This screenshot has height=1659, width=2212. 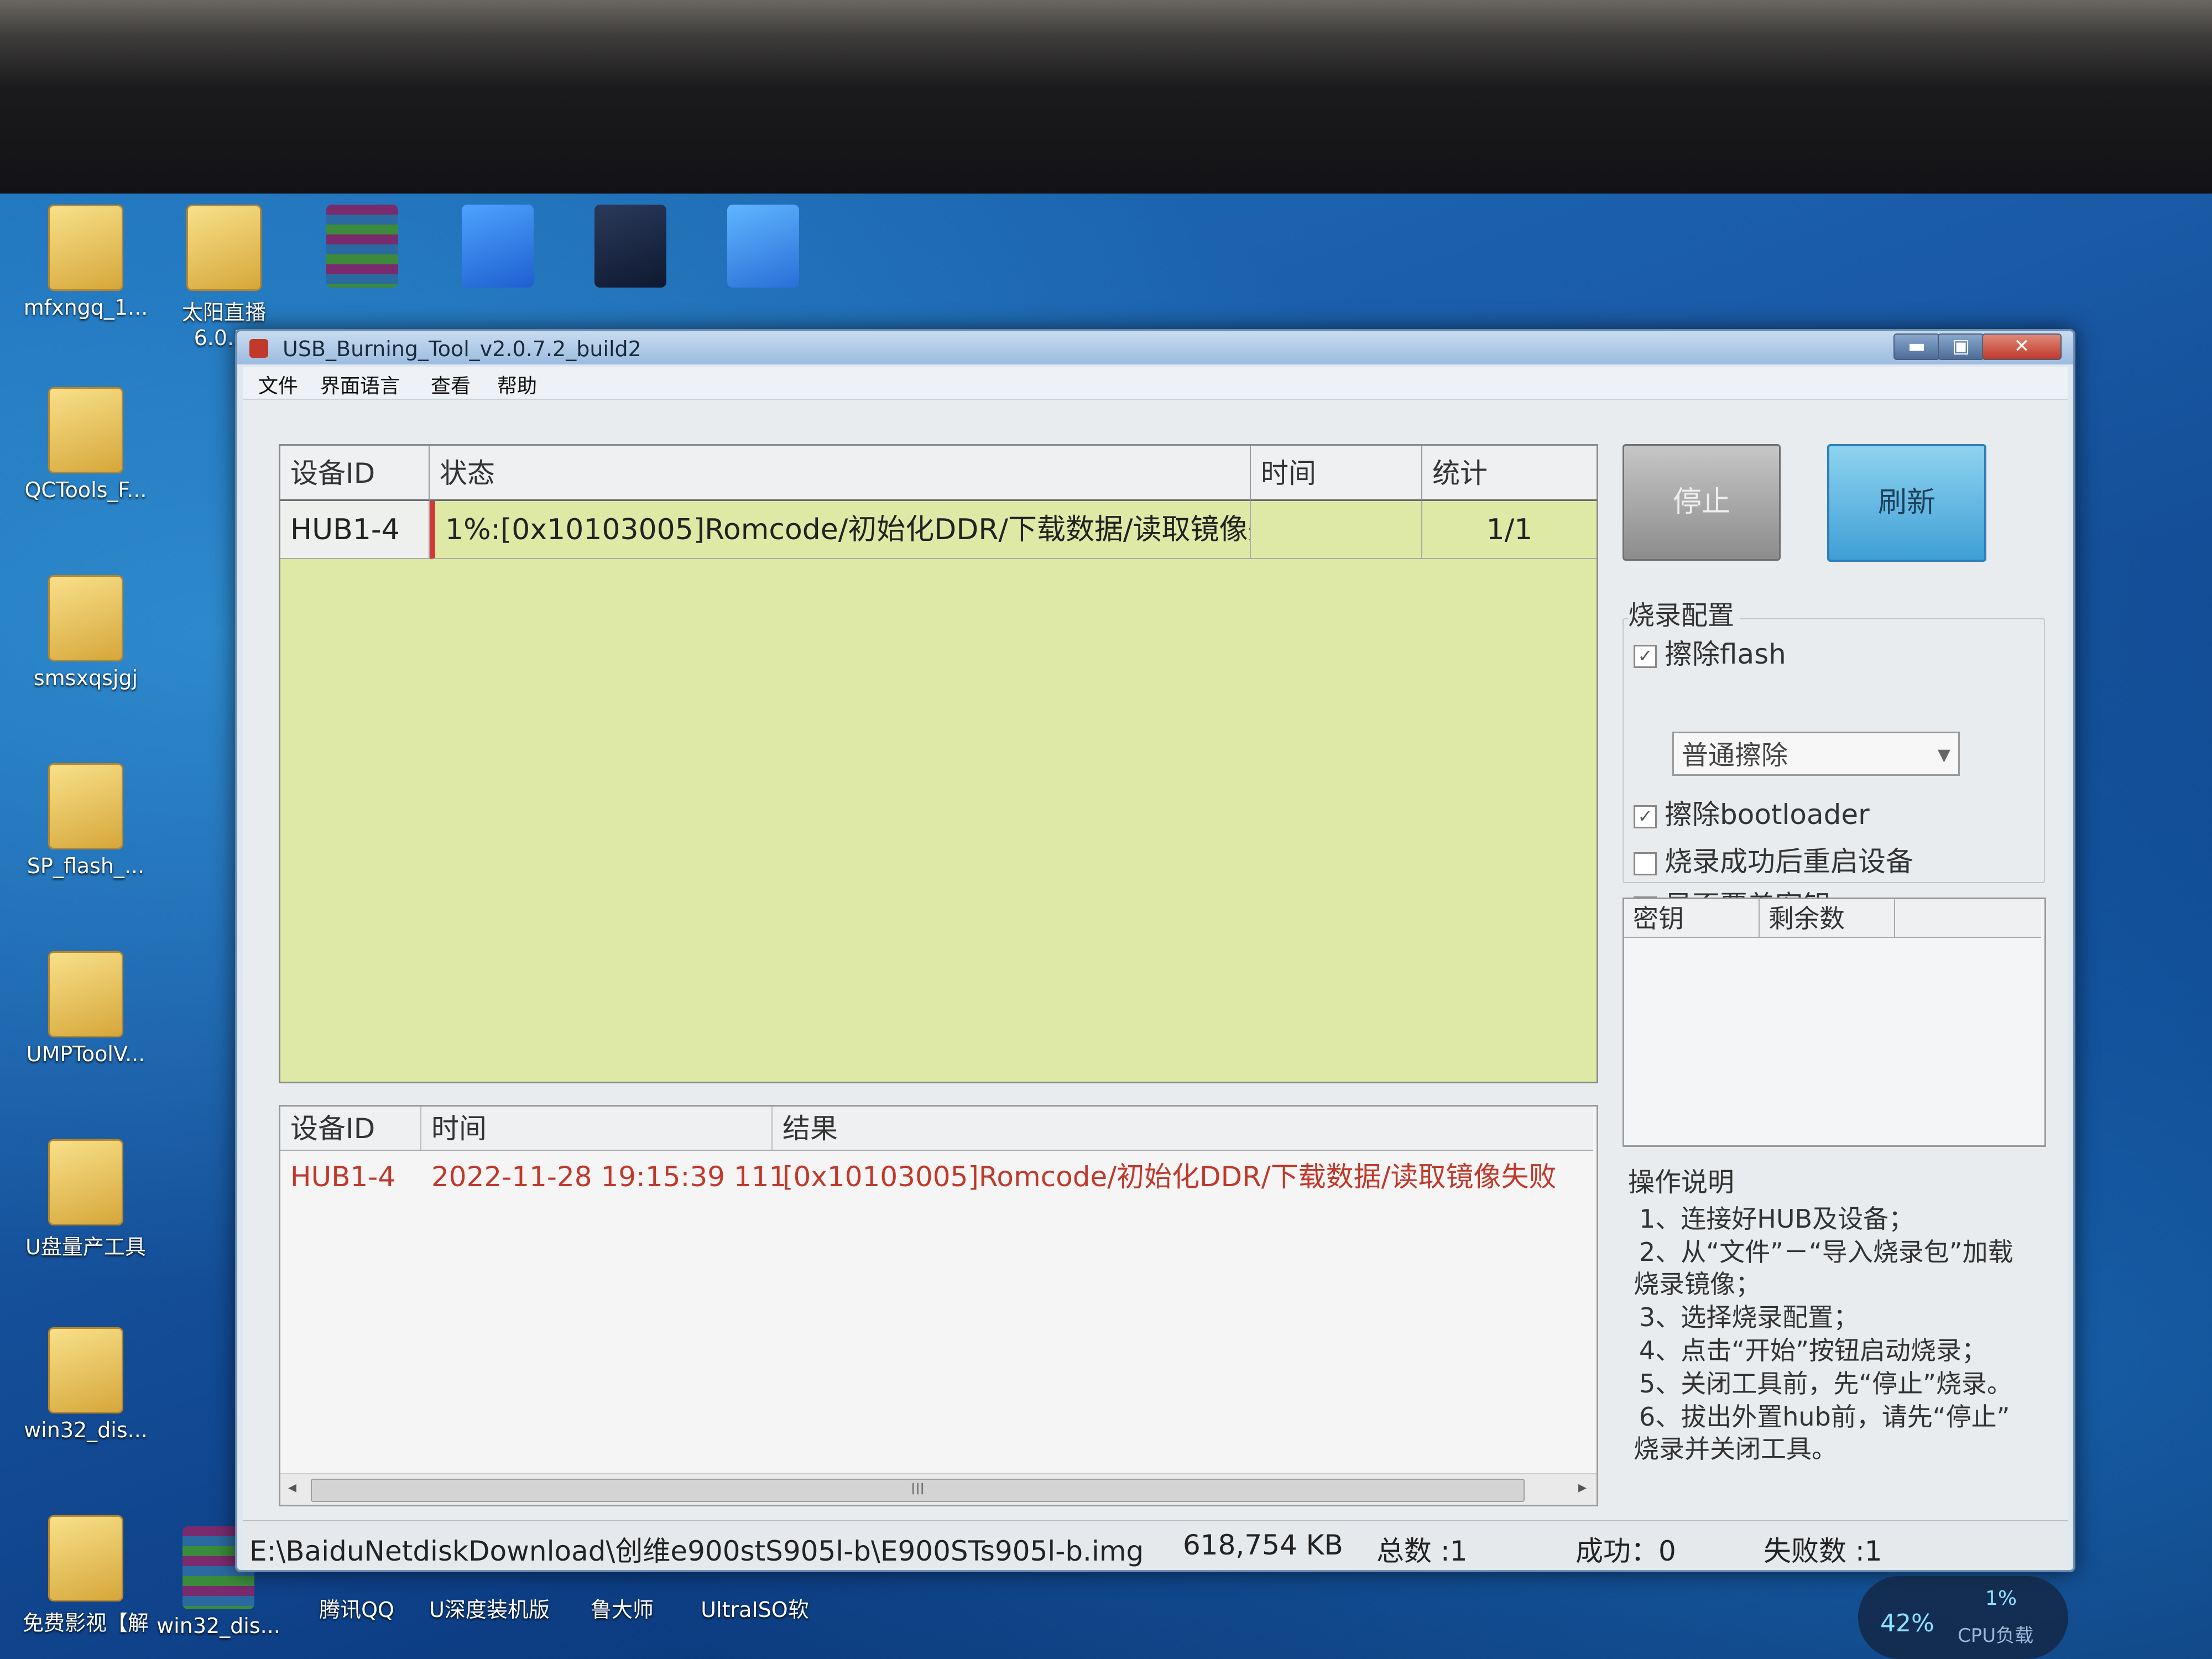 I want to click on window-title: USB_Burning_Tool_v2.0.7.2_build2, so click(x=462, y=349).